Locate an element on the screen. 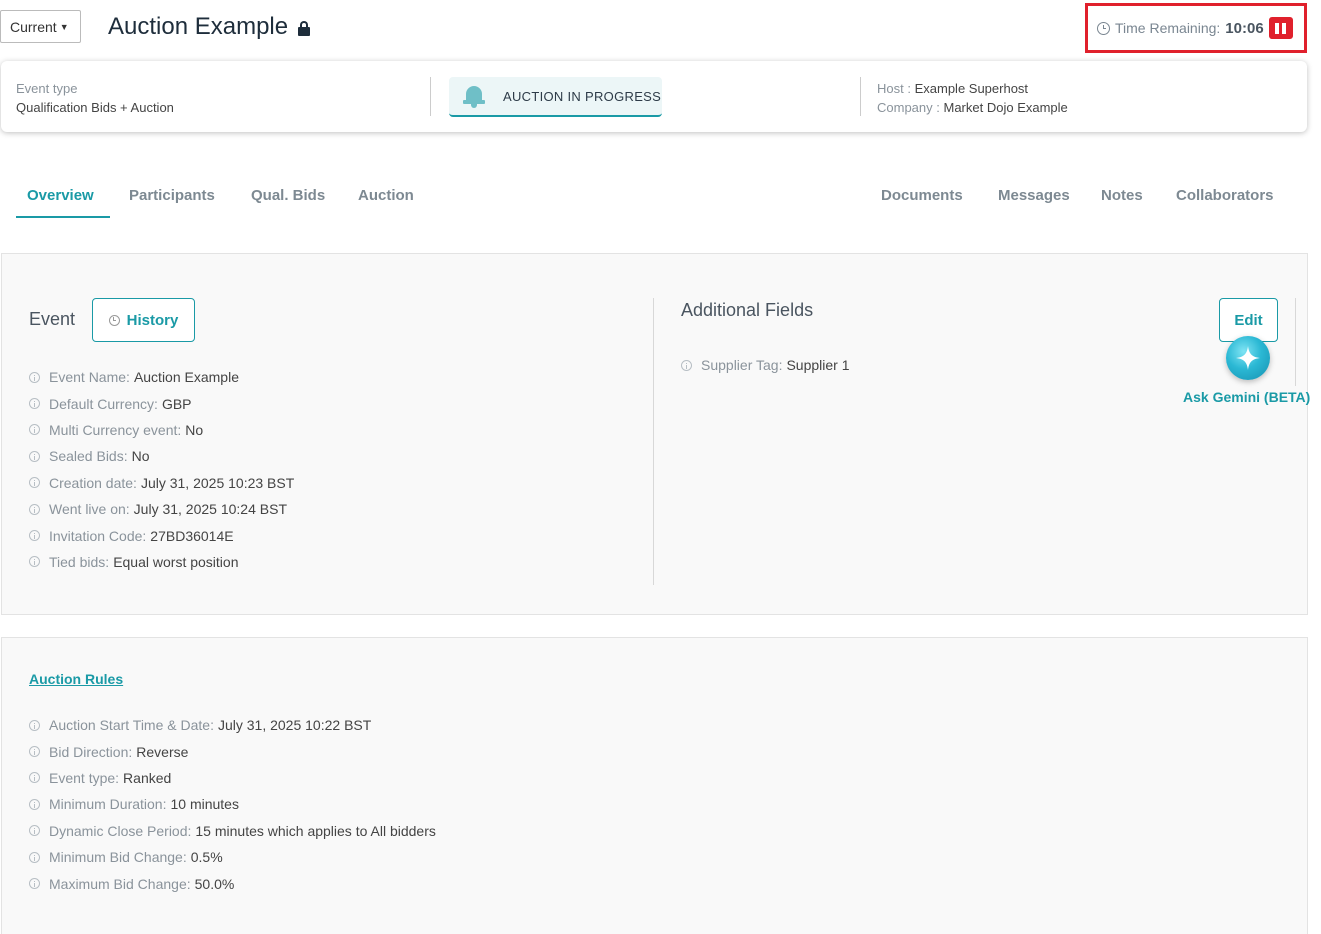  field-label: Event type: is located at coordinates (84, 777).